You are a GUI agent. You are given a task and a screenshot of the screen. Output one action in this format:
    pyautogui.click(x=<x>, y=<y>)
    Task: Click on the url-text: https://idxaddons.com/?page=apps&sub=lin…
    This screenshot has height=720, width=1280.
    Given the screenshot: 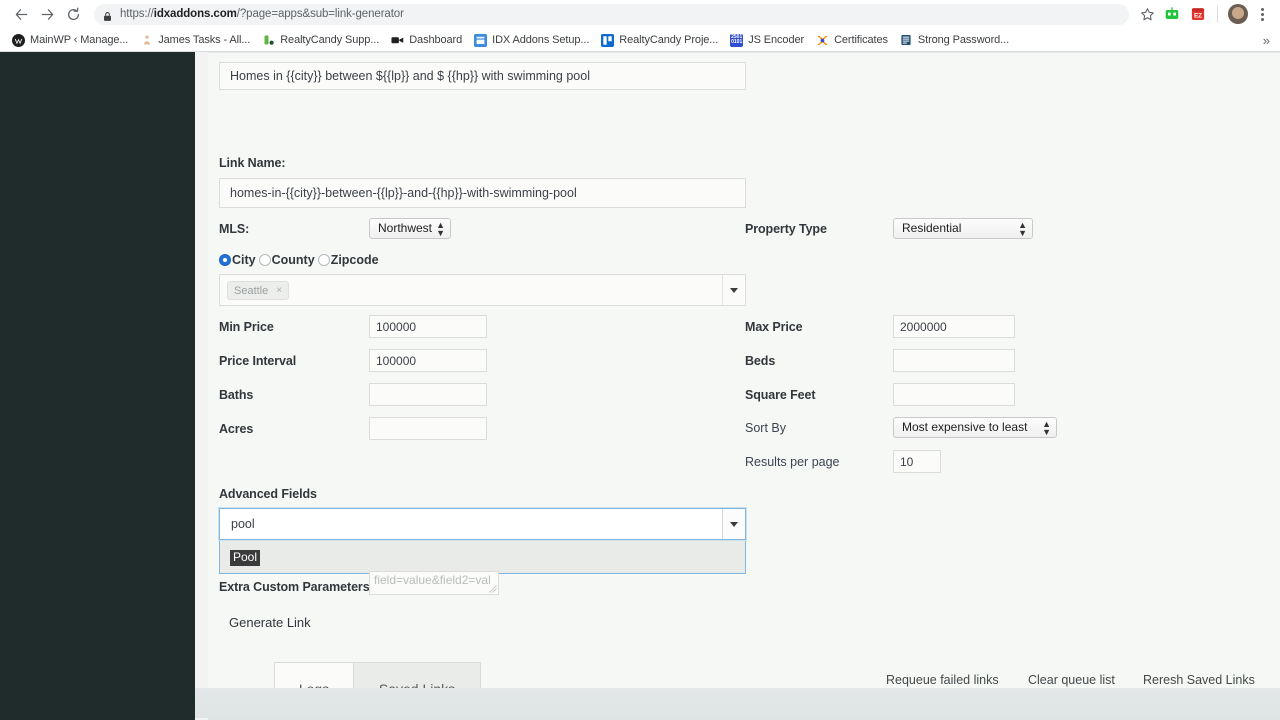 What is the action you would take?
    pyautogui.click(x=262, y=14)
    